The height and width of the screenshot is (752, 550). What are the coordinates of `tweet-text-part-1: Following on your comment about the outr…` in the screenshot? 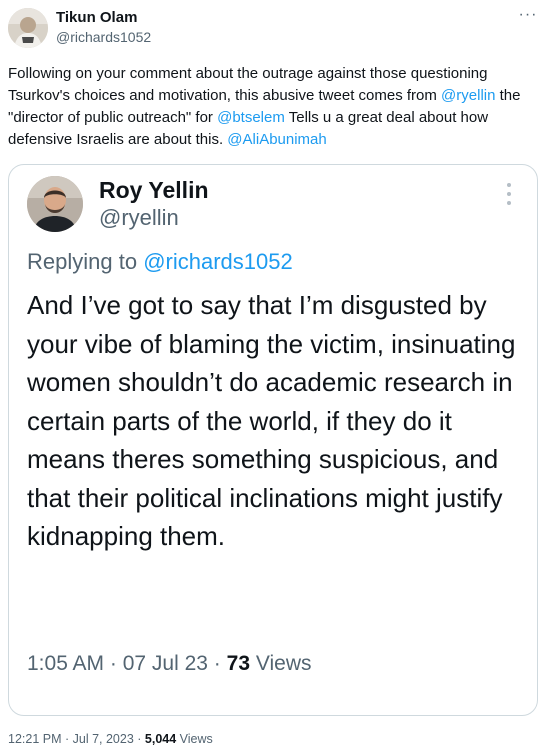 It's located at (248, 84).